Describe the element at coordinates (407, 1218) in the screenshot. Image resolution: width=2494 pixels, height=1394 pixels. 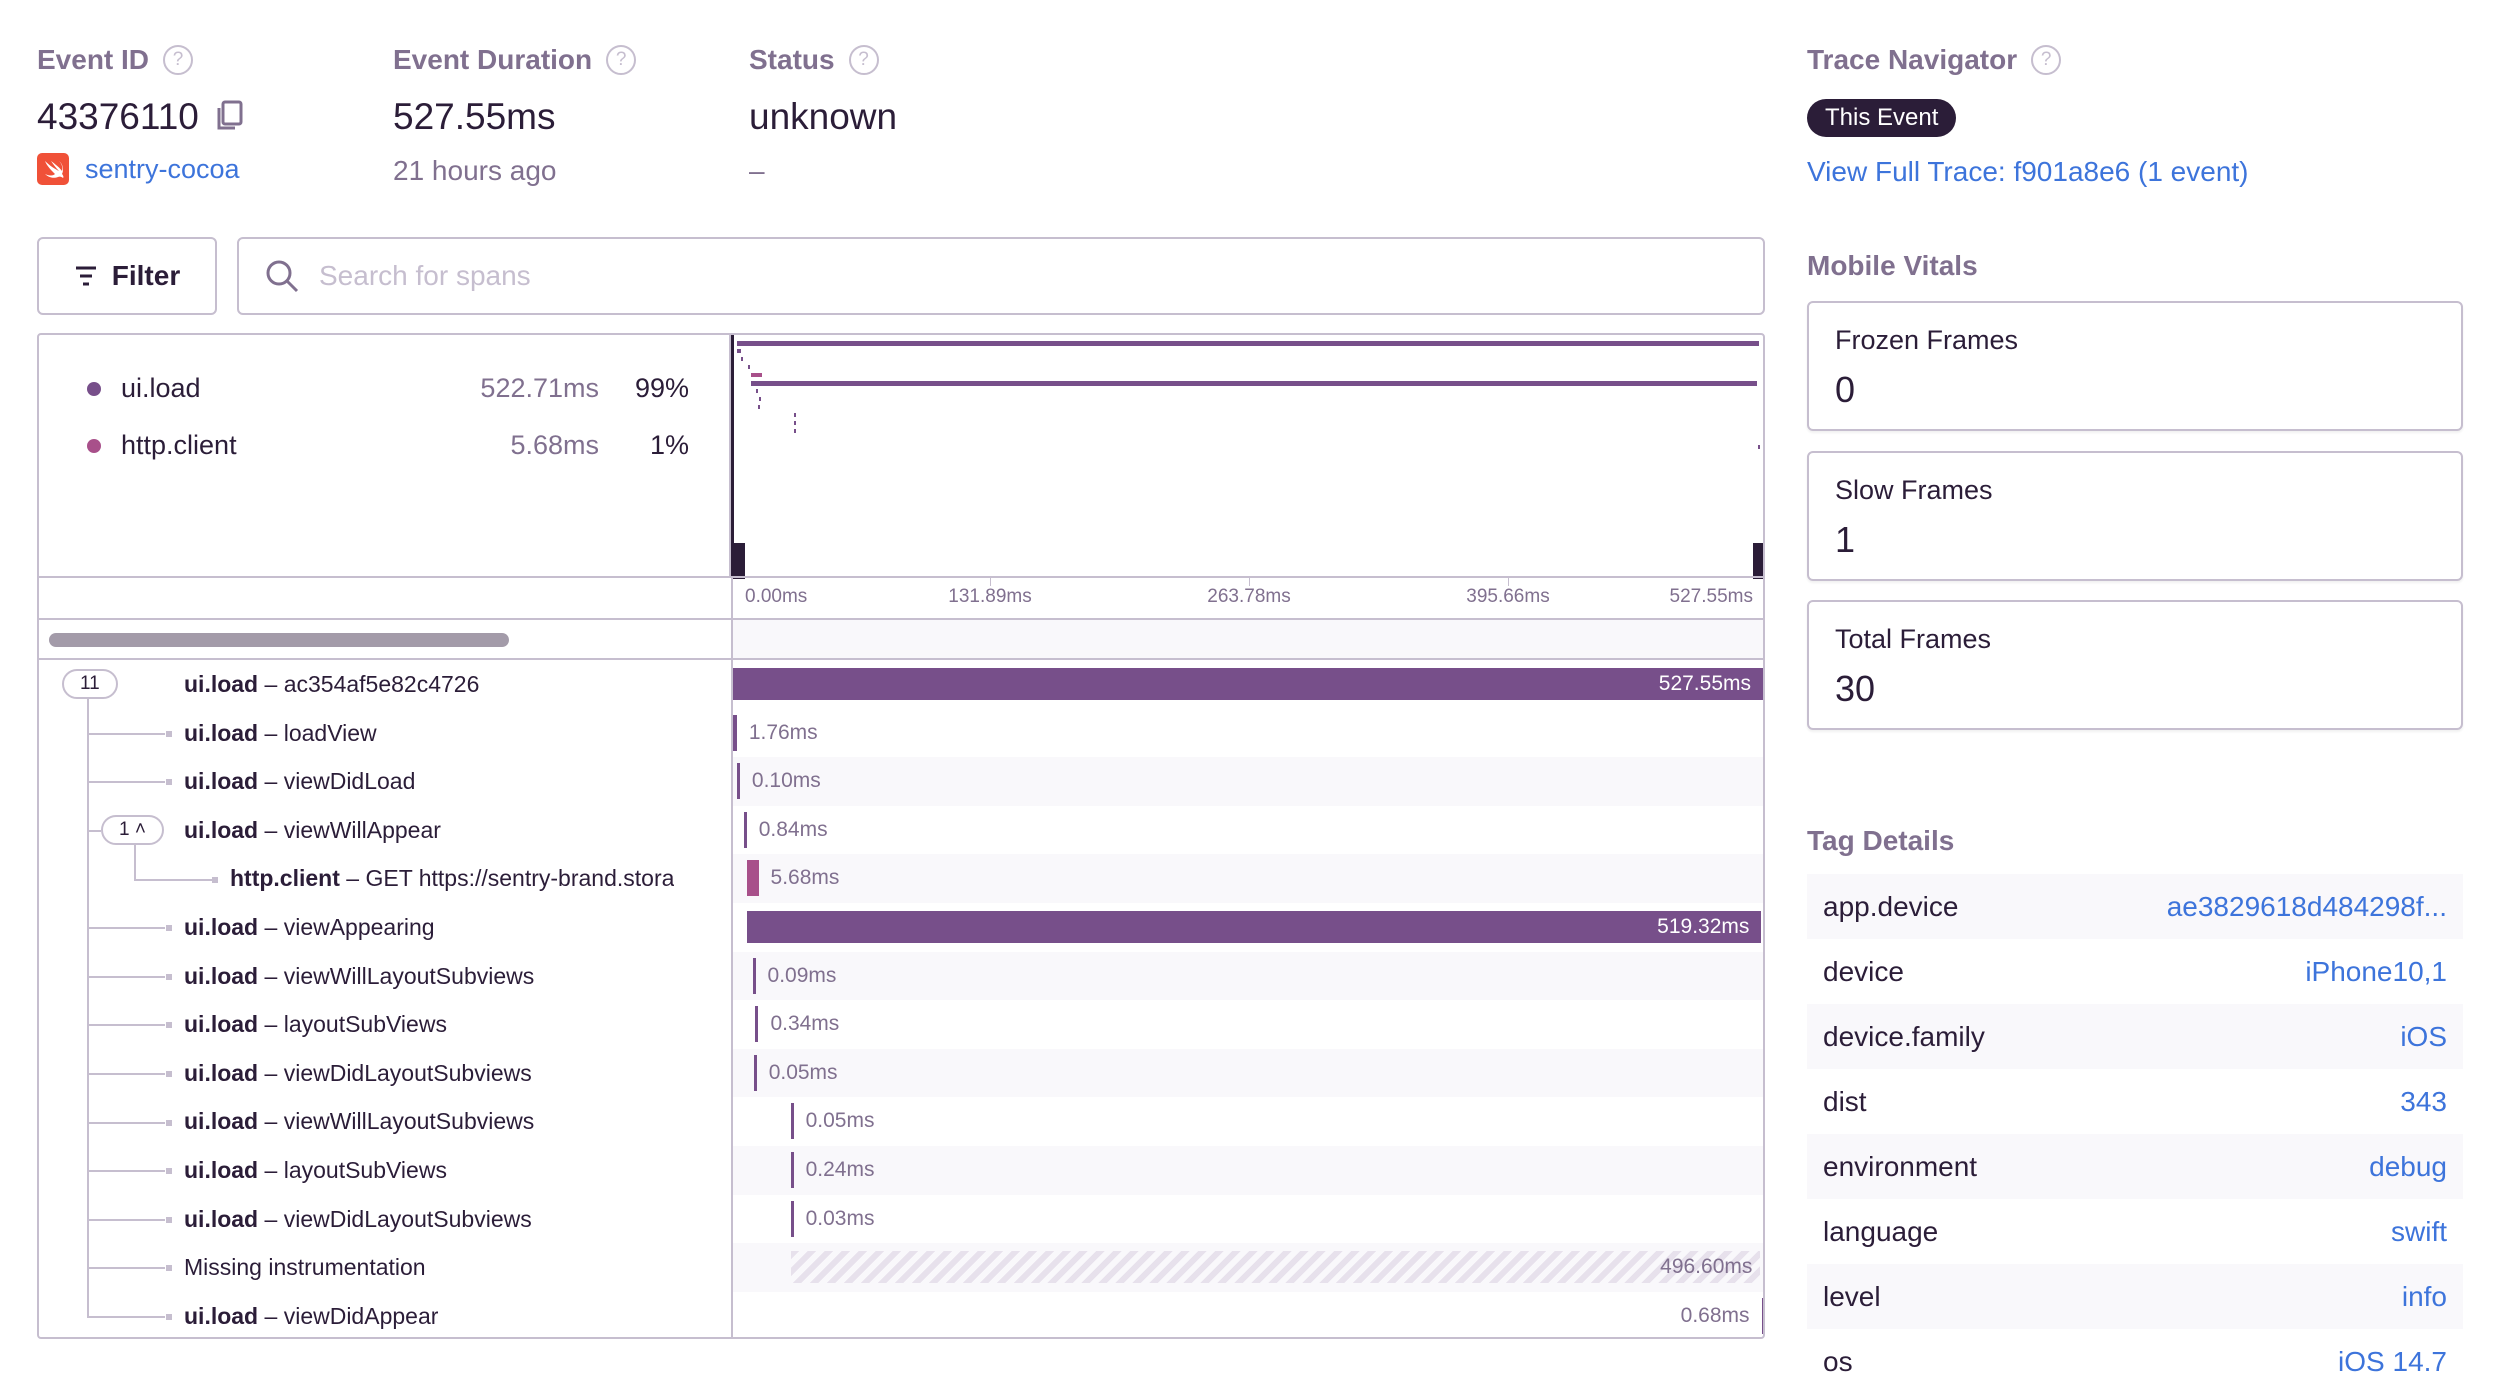
I see `span-description: viewDidLayoutSubviews` at that location.